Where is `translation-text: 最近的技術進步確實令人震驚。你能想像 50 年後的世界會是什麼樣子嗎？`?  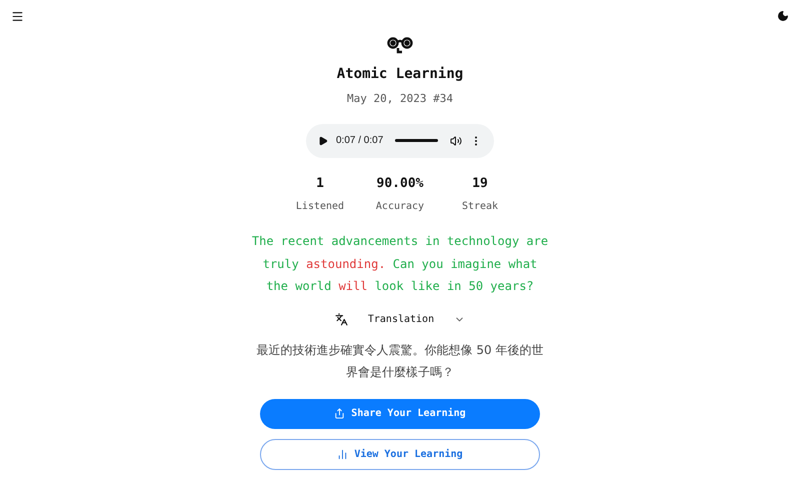 translation-text: 最近的技術進步確實令人震驚。你能想像 50 年後的世界會是什麼樣子嗎？ is located at coordinates (400, 361).